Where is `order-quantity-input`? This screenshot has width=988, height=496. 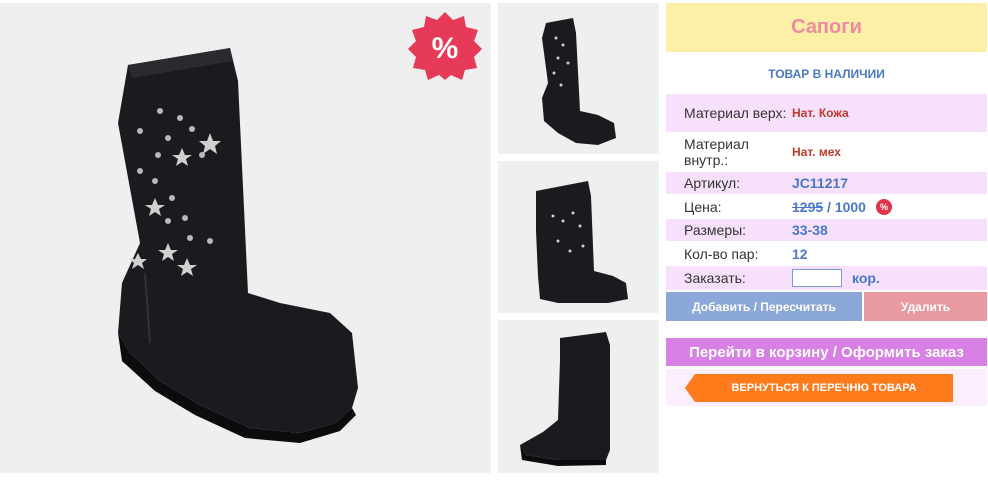 order-quantity-input is located at coordinates (817, 278).